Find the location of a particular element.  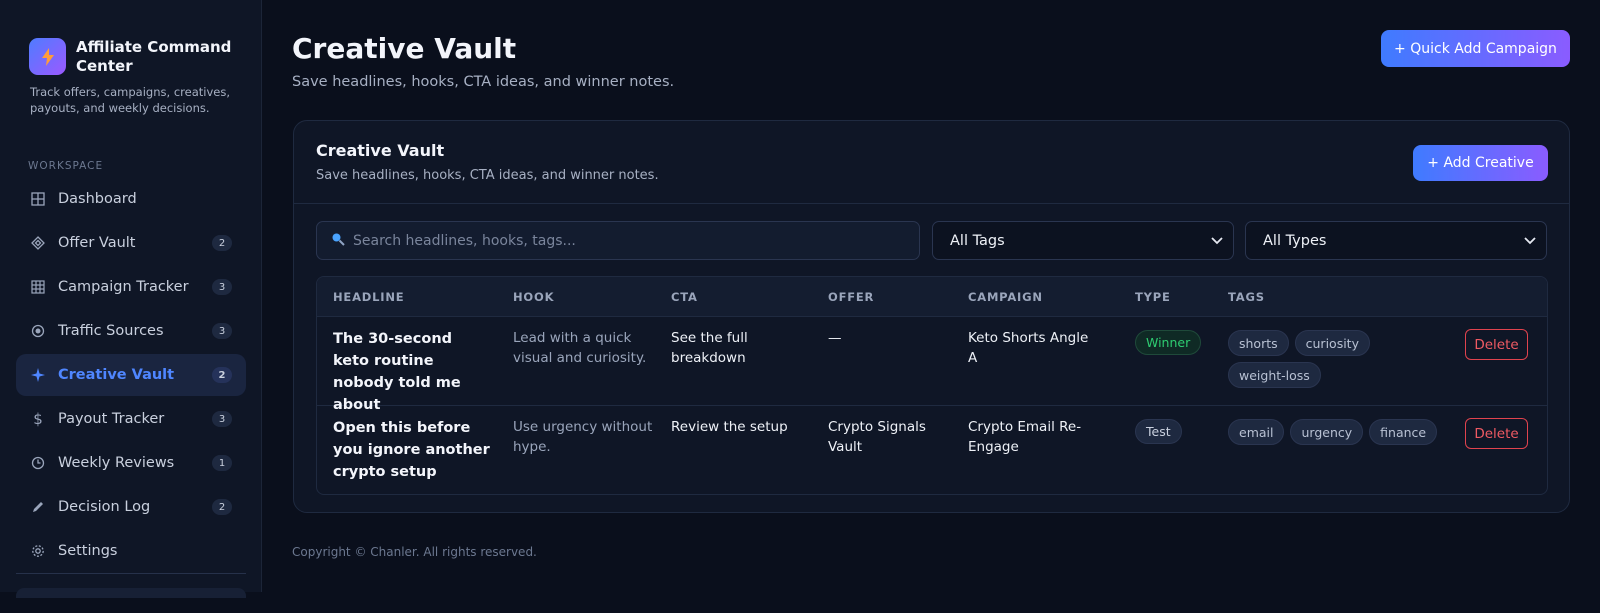

sidebar-item-dashboard: Dashboard is located at coordinates (131, 199).